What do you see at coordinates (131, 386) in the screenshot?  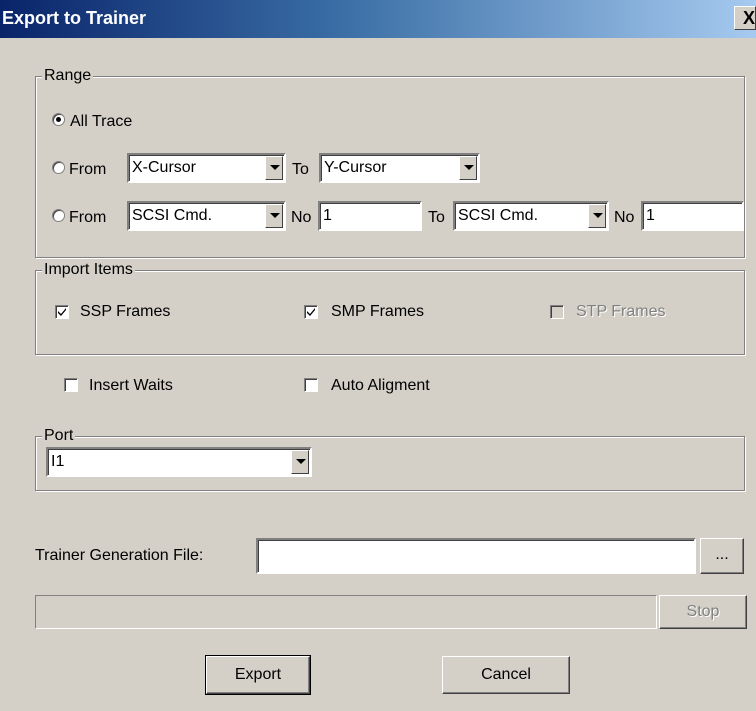 I see `insert-waits-label: Insert Waits` at bounding box center [131, 386].